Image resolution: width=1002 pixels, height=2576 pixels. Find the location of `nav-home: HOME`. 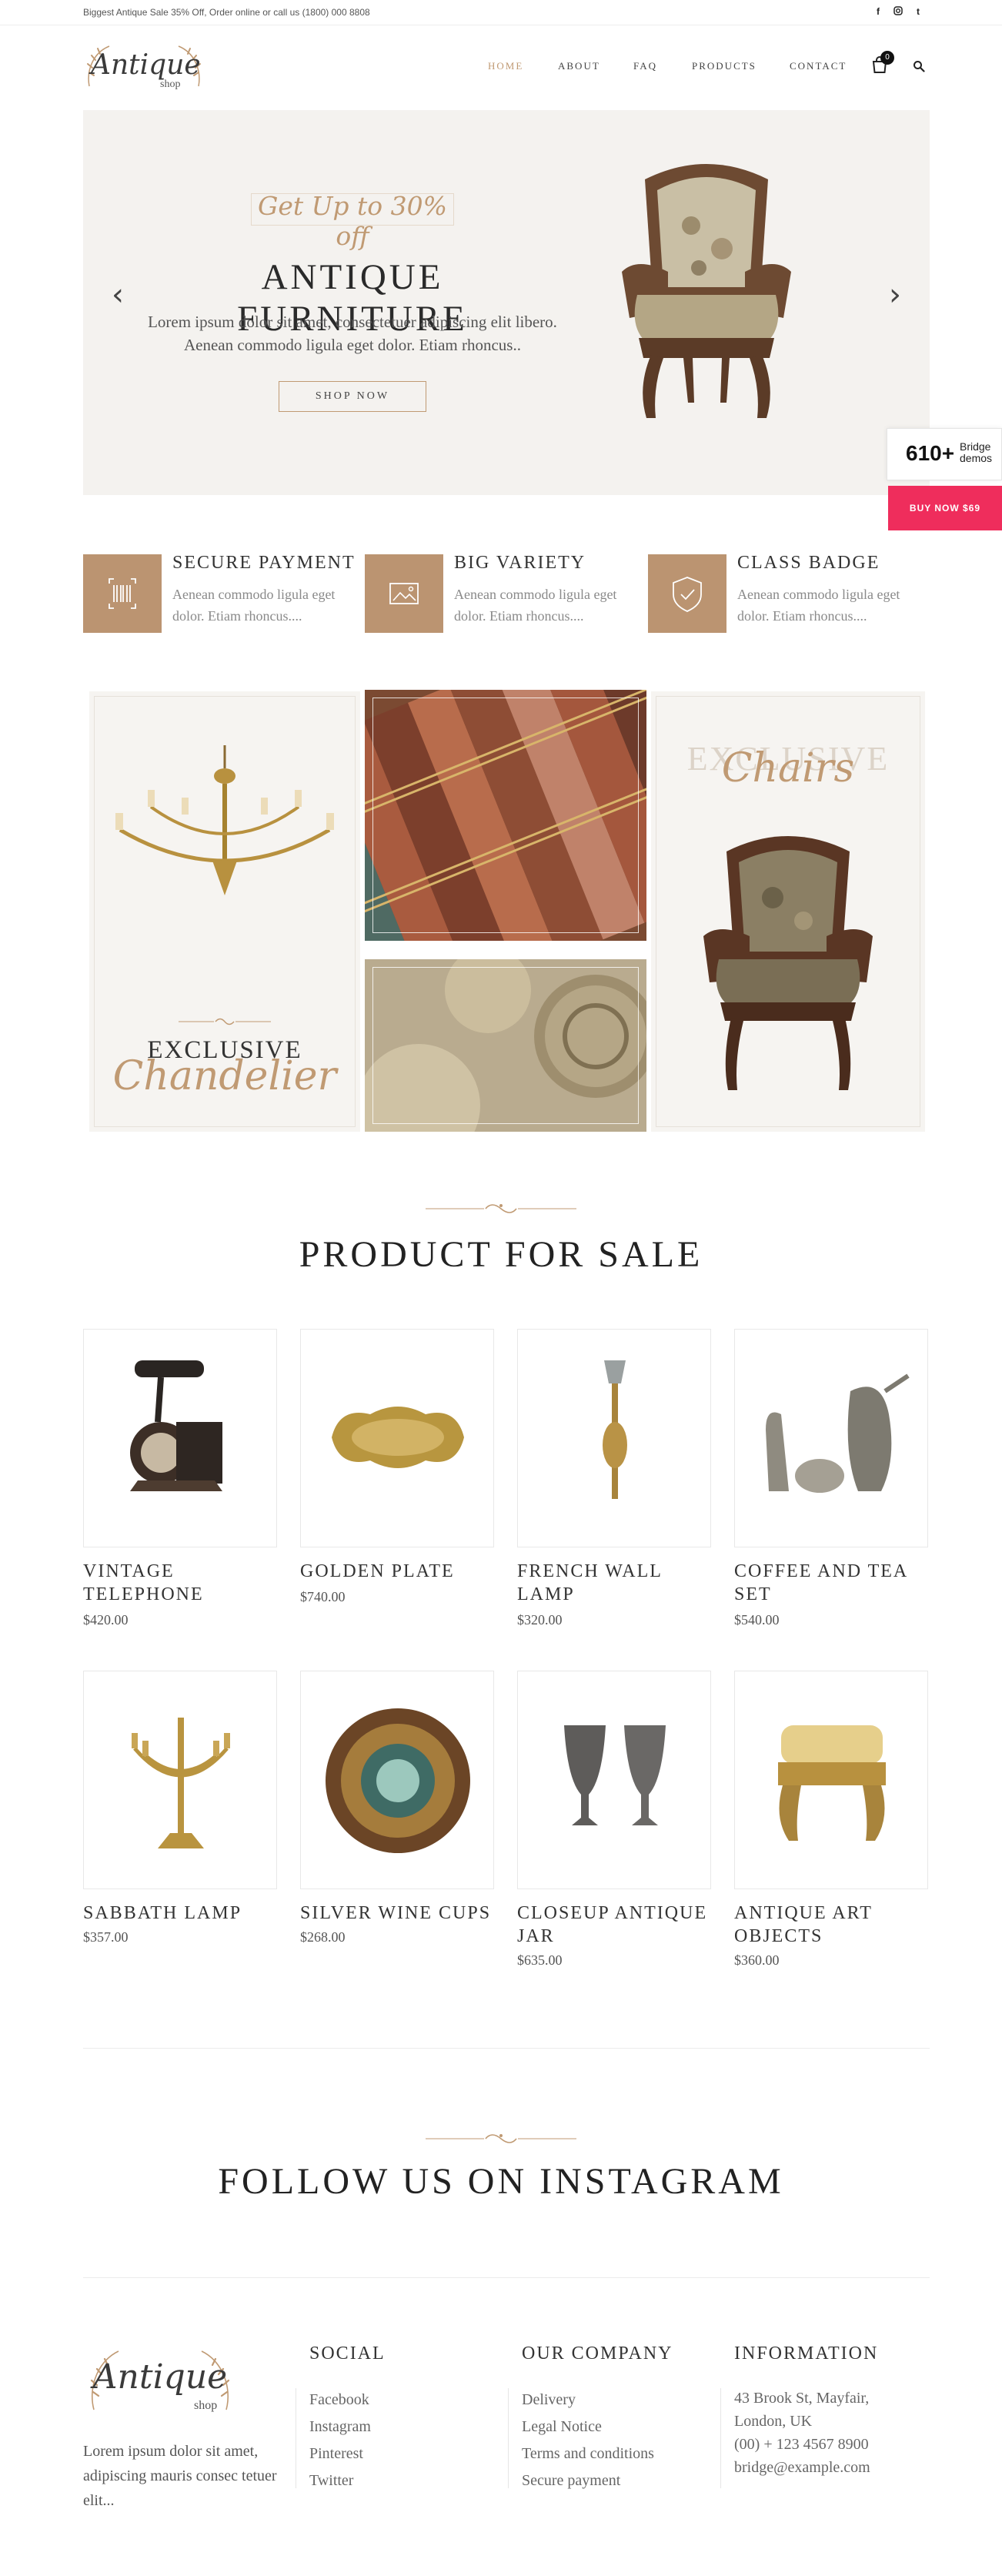

nav-home: HOME is located at coordinates (505, 66).